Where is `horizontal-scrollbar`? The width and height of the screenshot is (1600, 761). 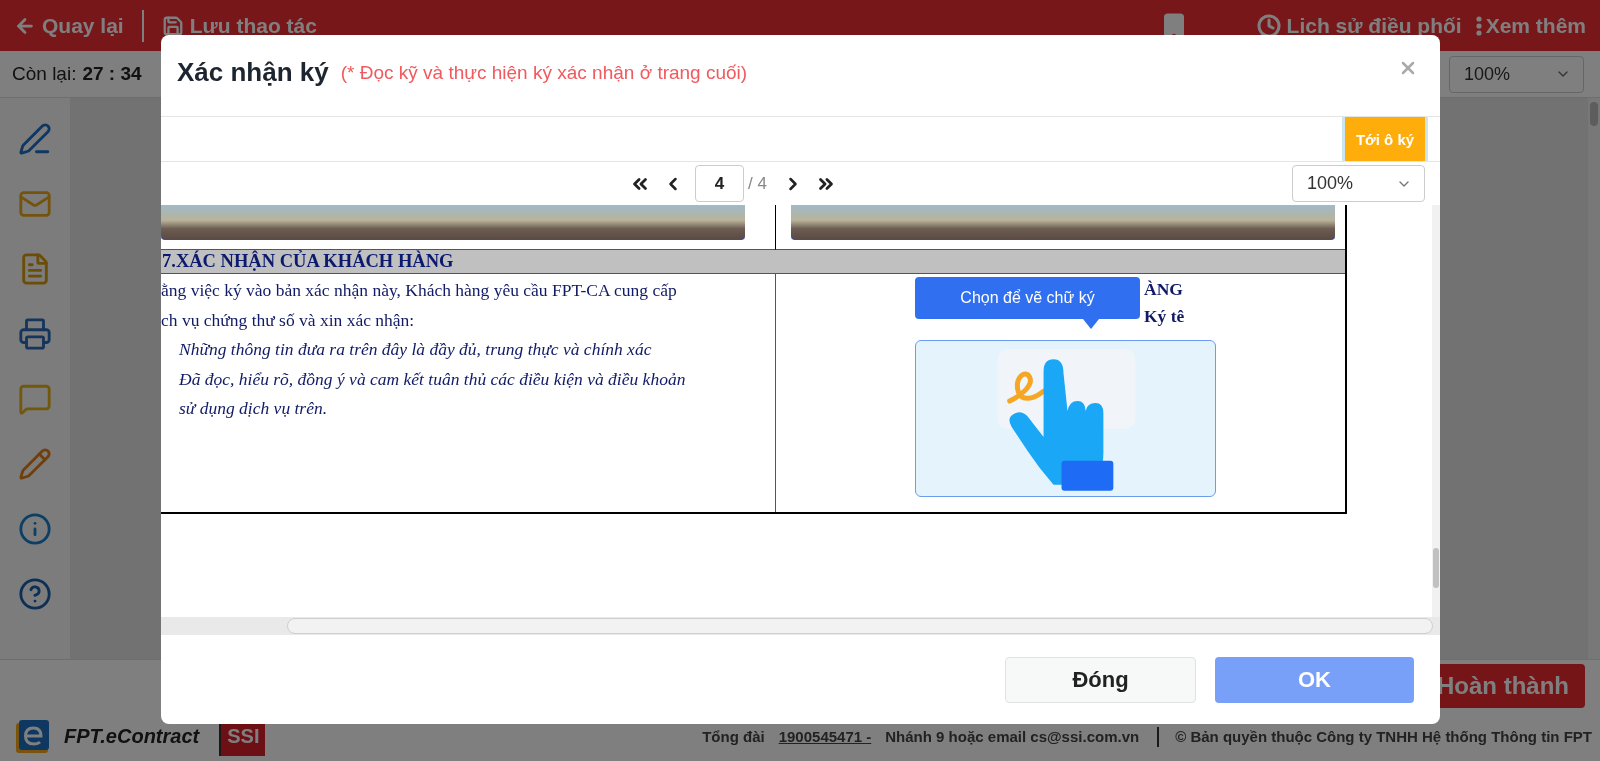 horizontal-scrollbar is located at coordinates (800, 626).